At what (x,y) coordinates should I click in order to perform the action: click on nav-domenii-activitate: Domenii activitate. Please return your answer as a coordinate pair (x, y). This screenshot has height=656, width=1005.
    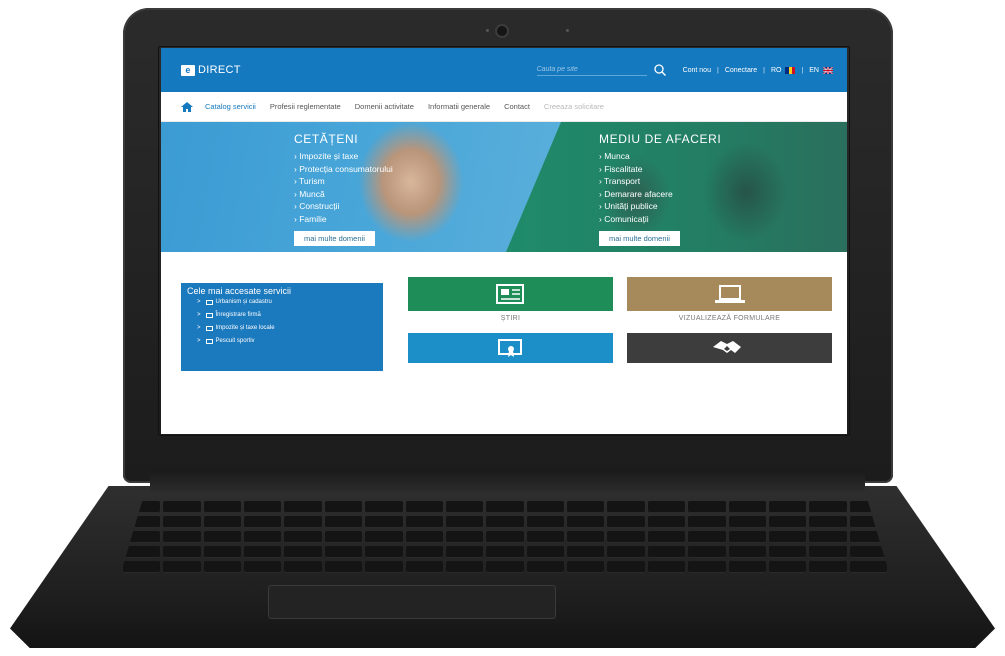
    Looking at the image, I should click on (384, 106).